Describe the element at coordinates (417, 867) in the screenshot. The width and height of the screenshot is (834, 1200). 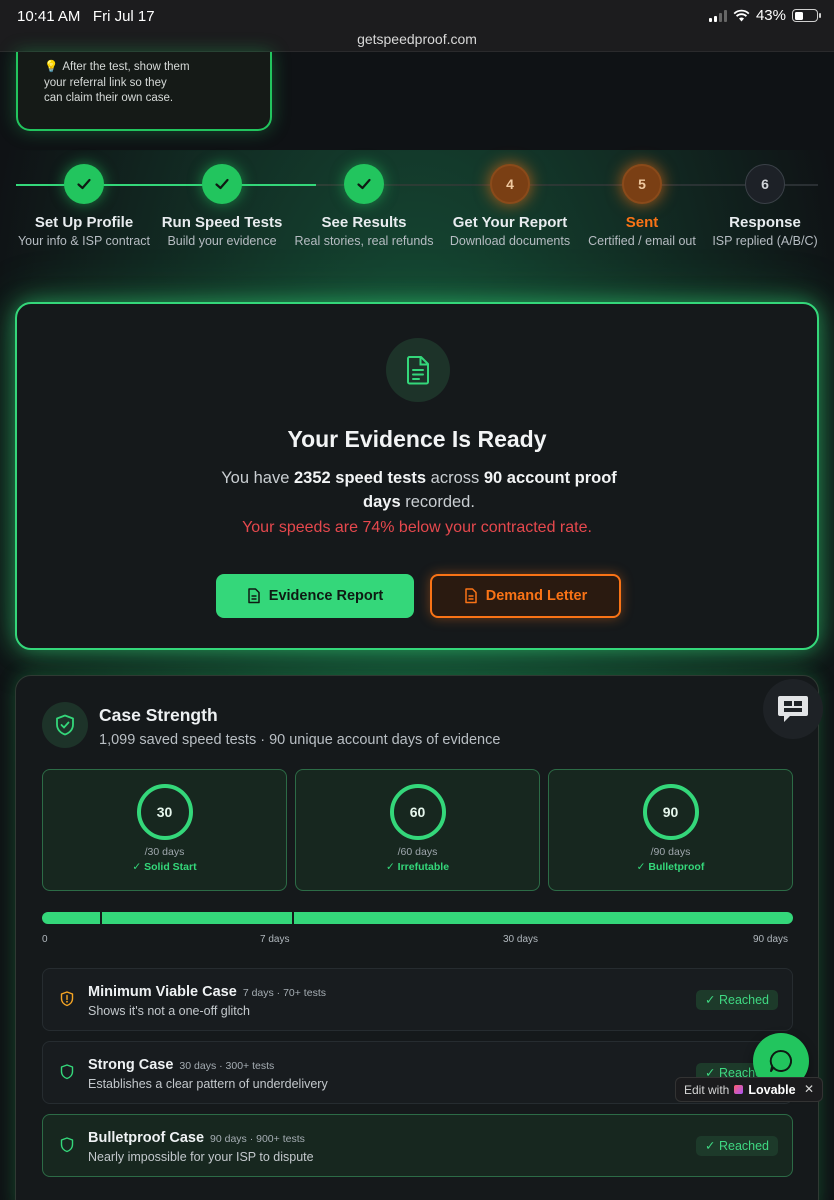
I see `milestone-label: ✓ Irrefutable` at that location.